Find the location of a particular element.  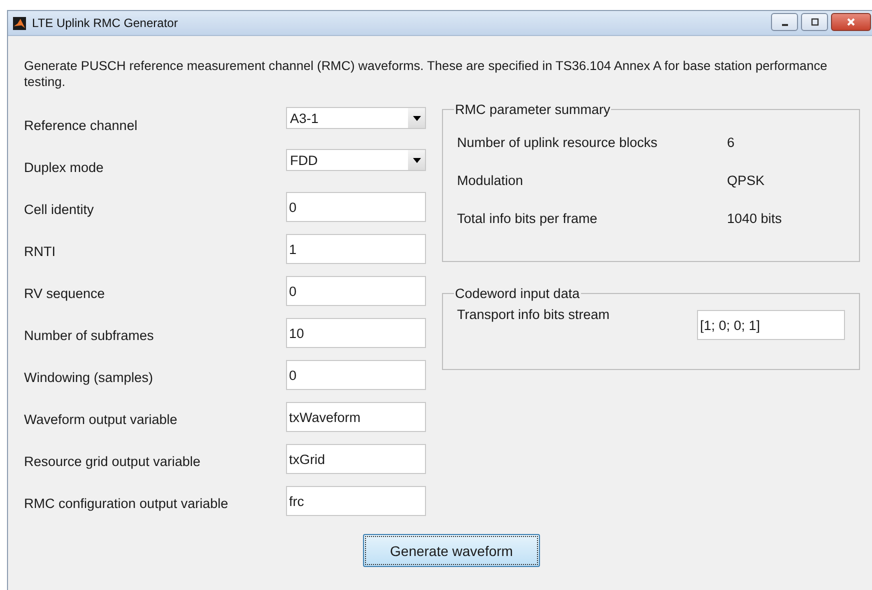

summary-value: 6 is located at coordinates (731, 142).